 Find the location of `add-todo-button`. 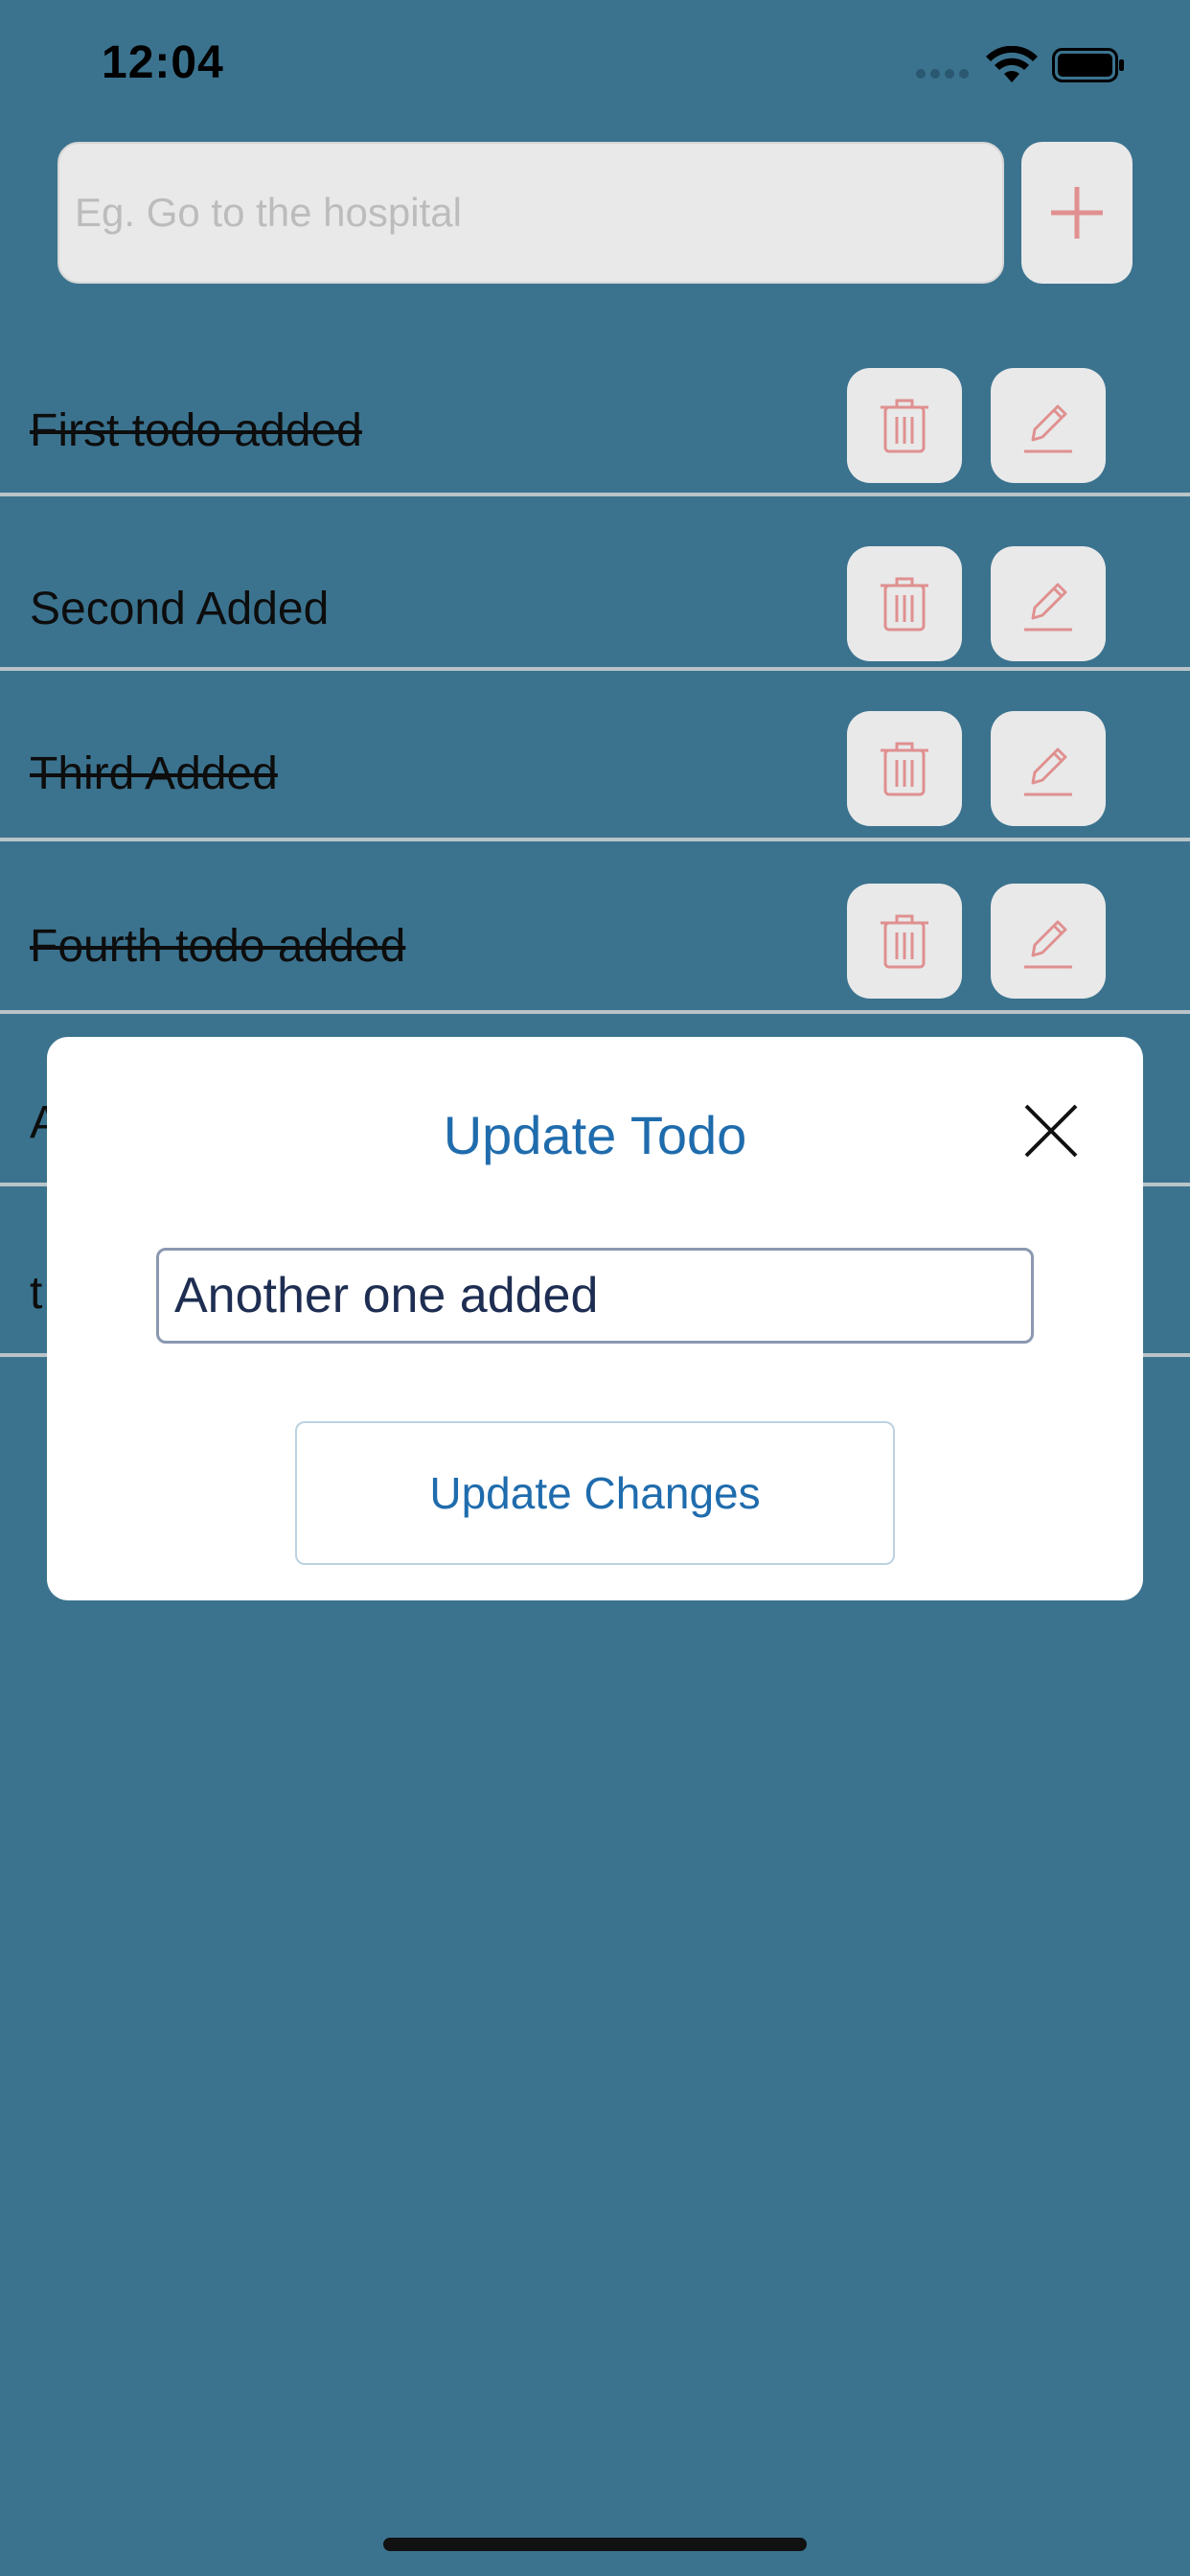

add-todo-button is located at coordinates (1077, 213).